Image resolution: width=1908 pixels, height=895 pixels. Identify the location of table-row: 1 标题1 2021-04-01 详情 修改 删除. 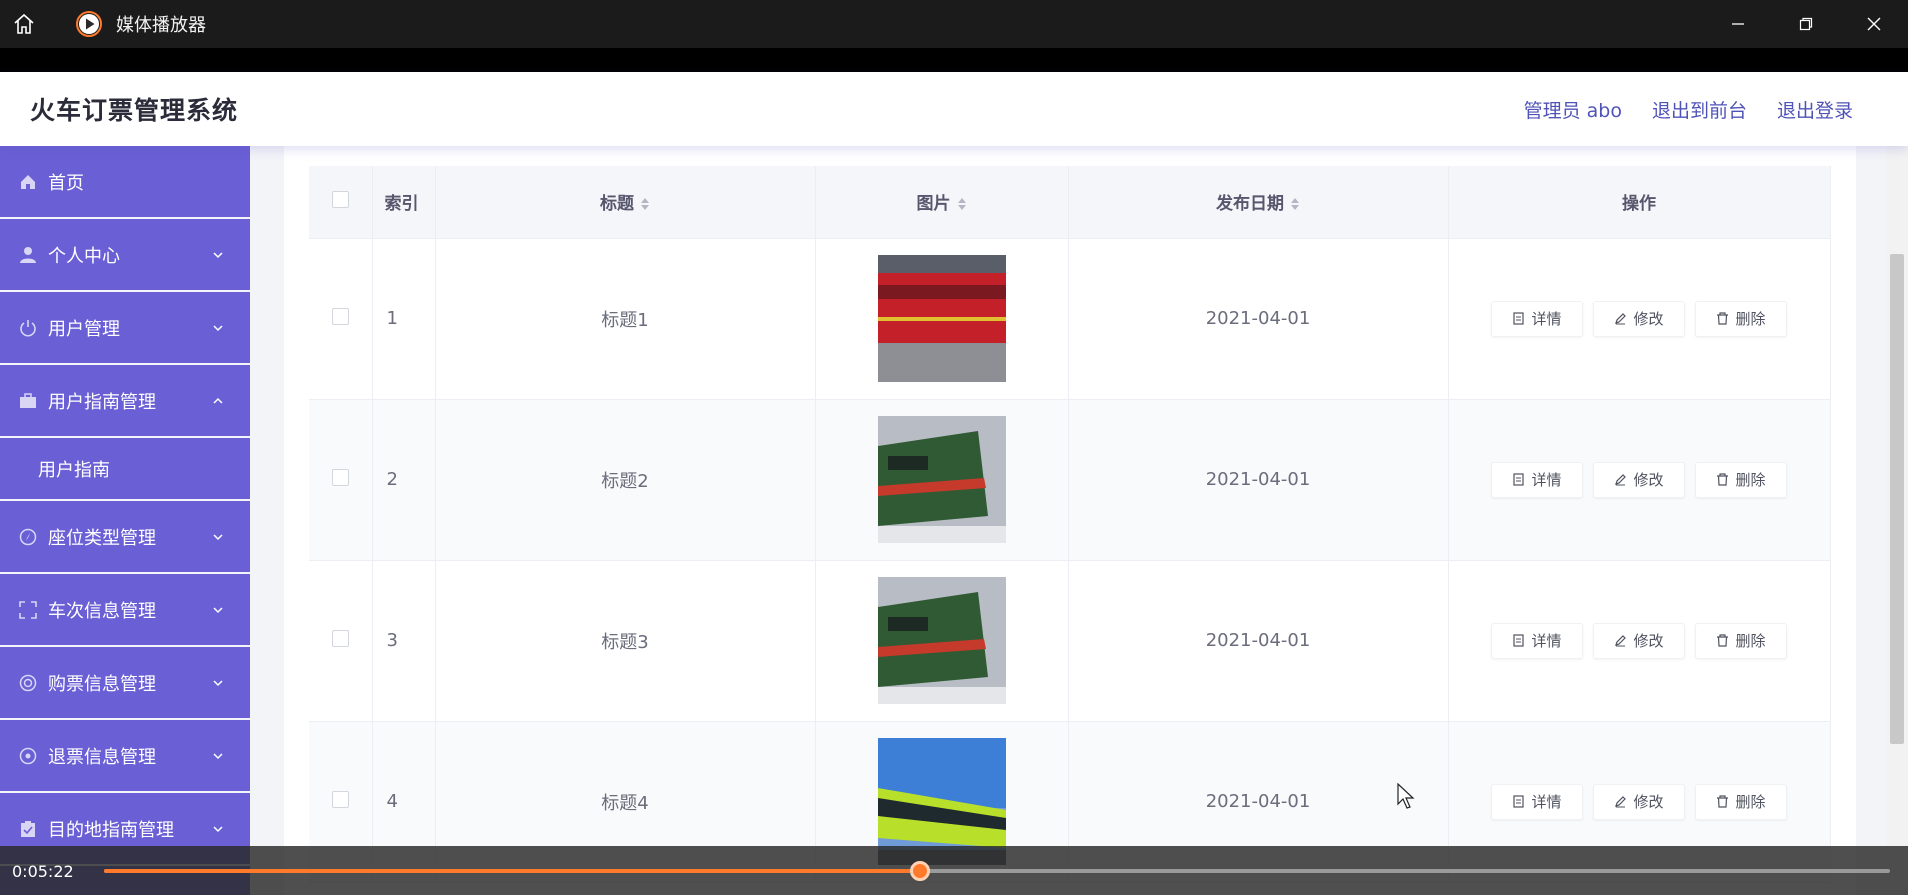
(1070, 319).